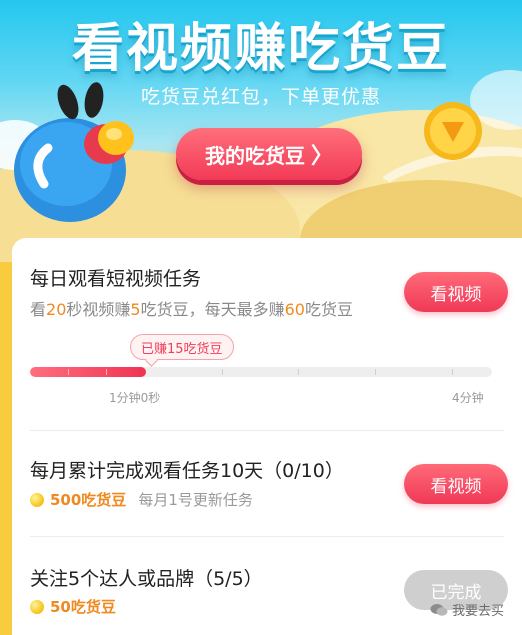  I want to click on my-beans-label: 我的吃货豆, so click(254, 155).